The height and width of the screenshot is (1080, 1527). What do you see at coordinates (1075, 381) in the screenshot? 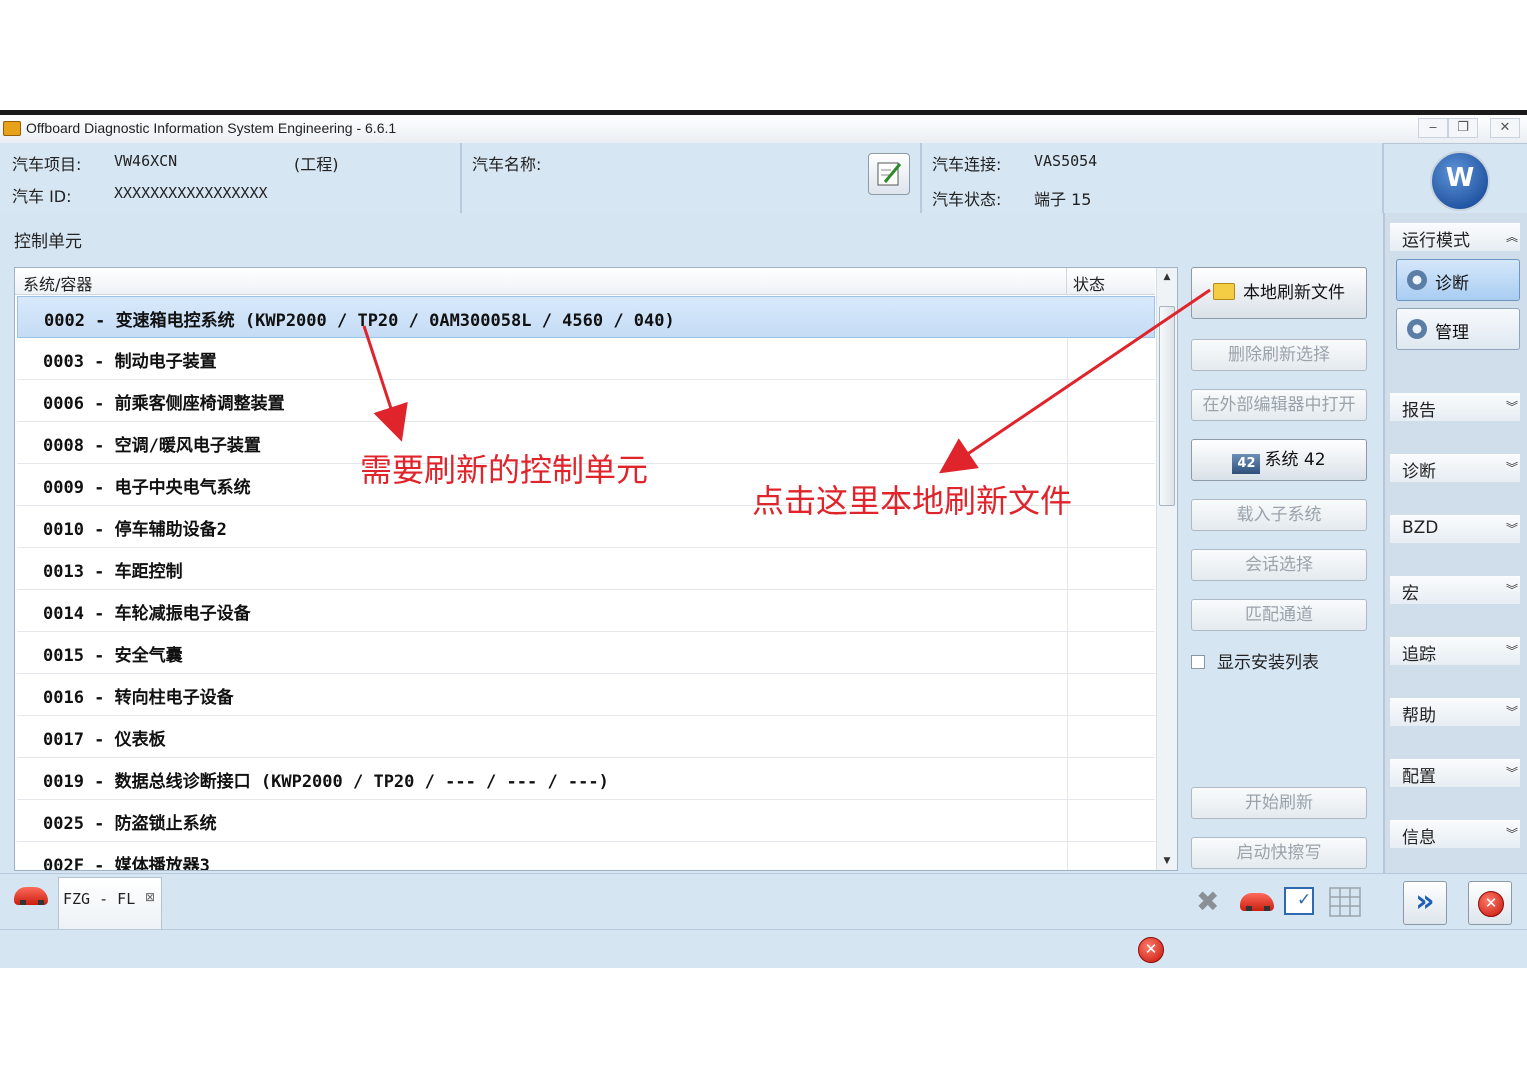
I see `arrow-to-local-flash-button` at bounding box center [1075, 381].